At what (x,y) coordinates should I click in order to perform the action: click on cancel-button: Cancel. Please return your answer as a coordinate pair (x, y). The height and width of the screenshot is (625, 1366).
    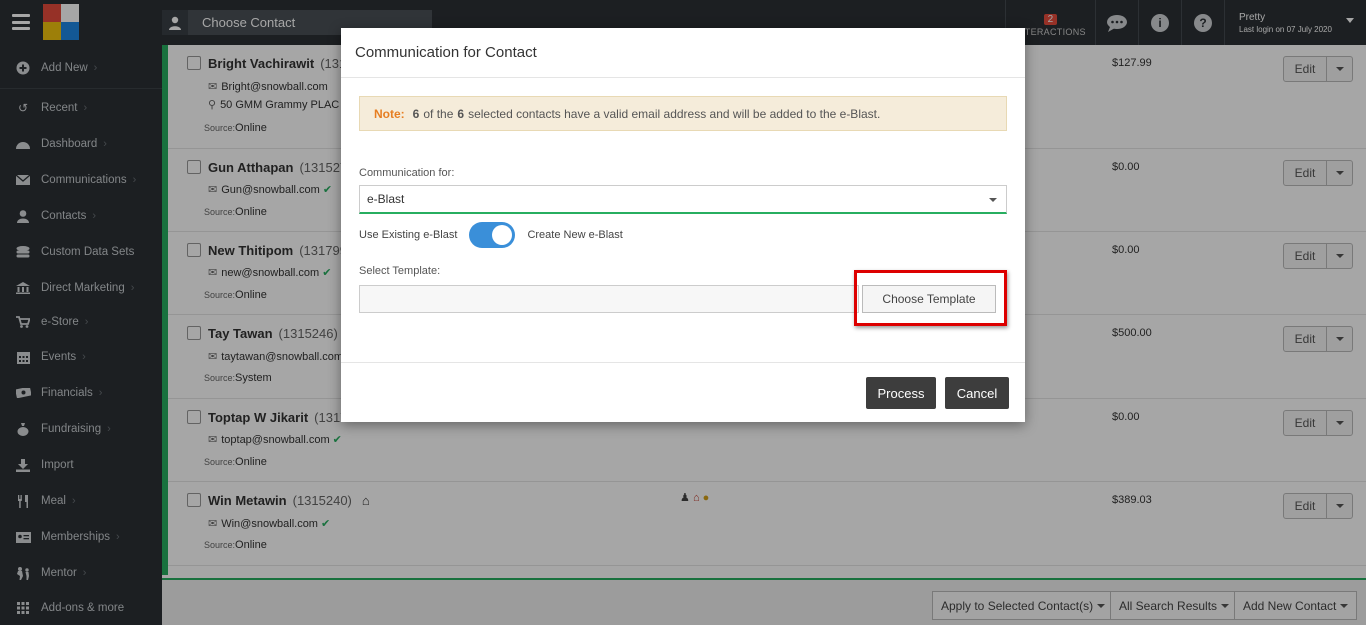
    Looking at the image, I should click on (977, 393).